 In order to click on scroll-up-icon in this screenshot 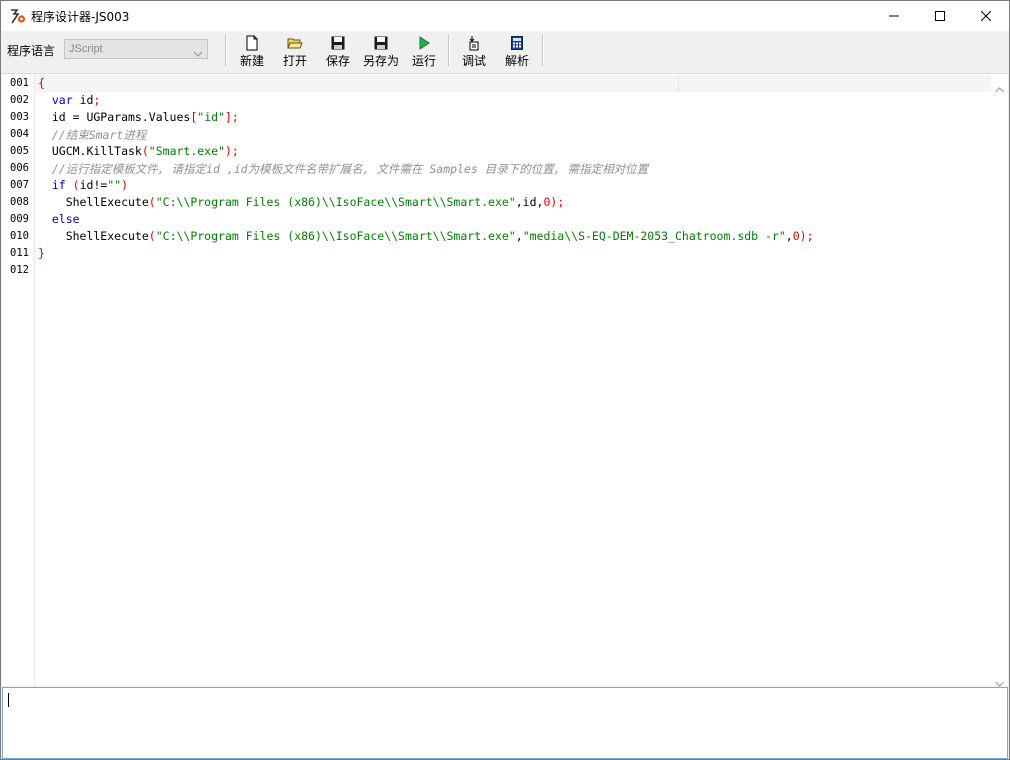, I will do `click(999, 87)`.